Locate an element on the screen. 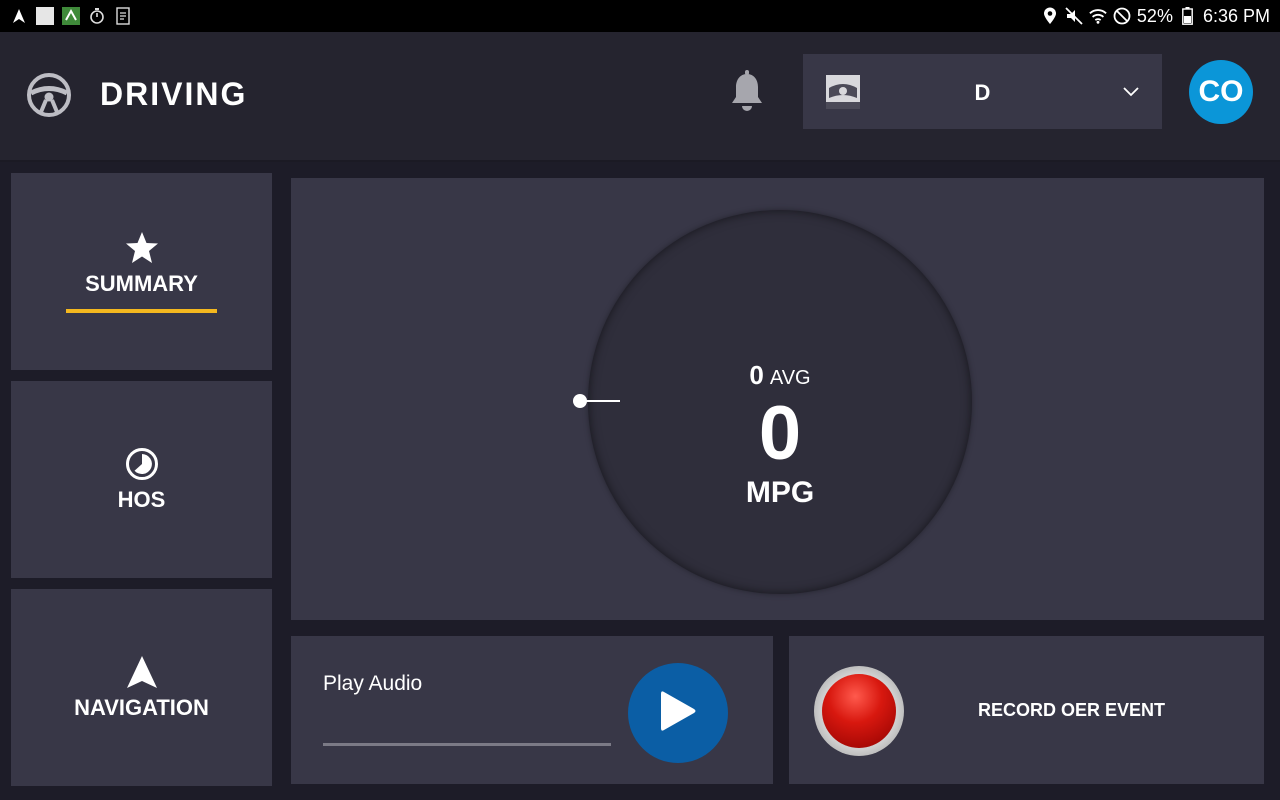  average-mpg-value: 0 is located at coordinates (756, 375).